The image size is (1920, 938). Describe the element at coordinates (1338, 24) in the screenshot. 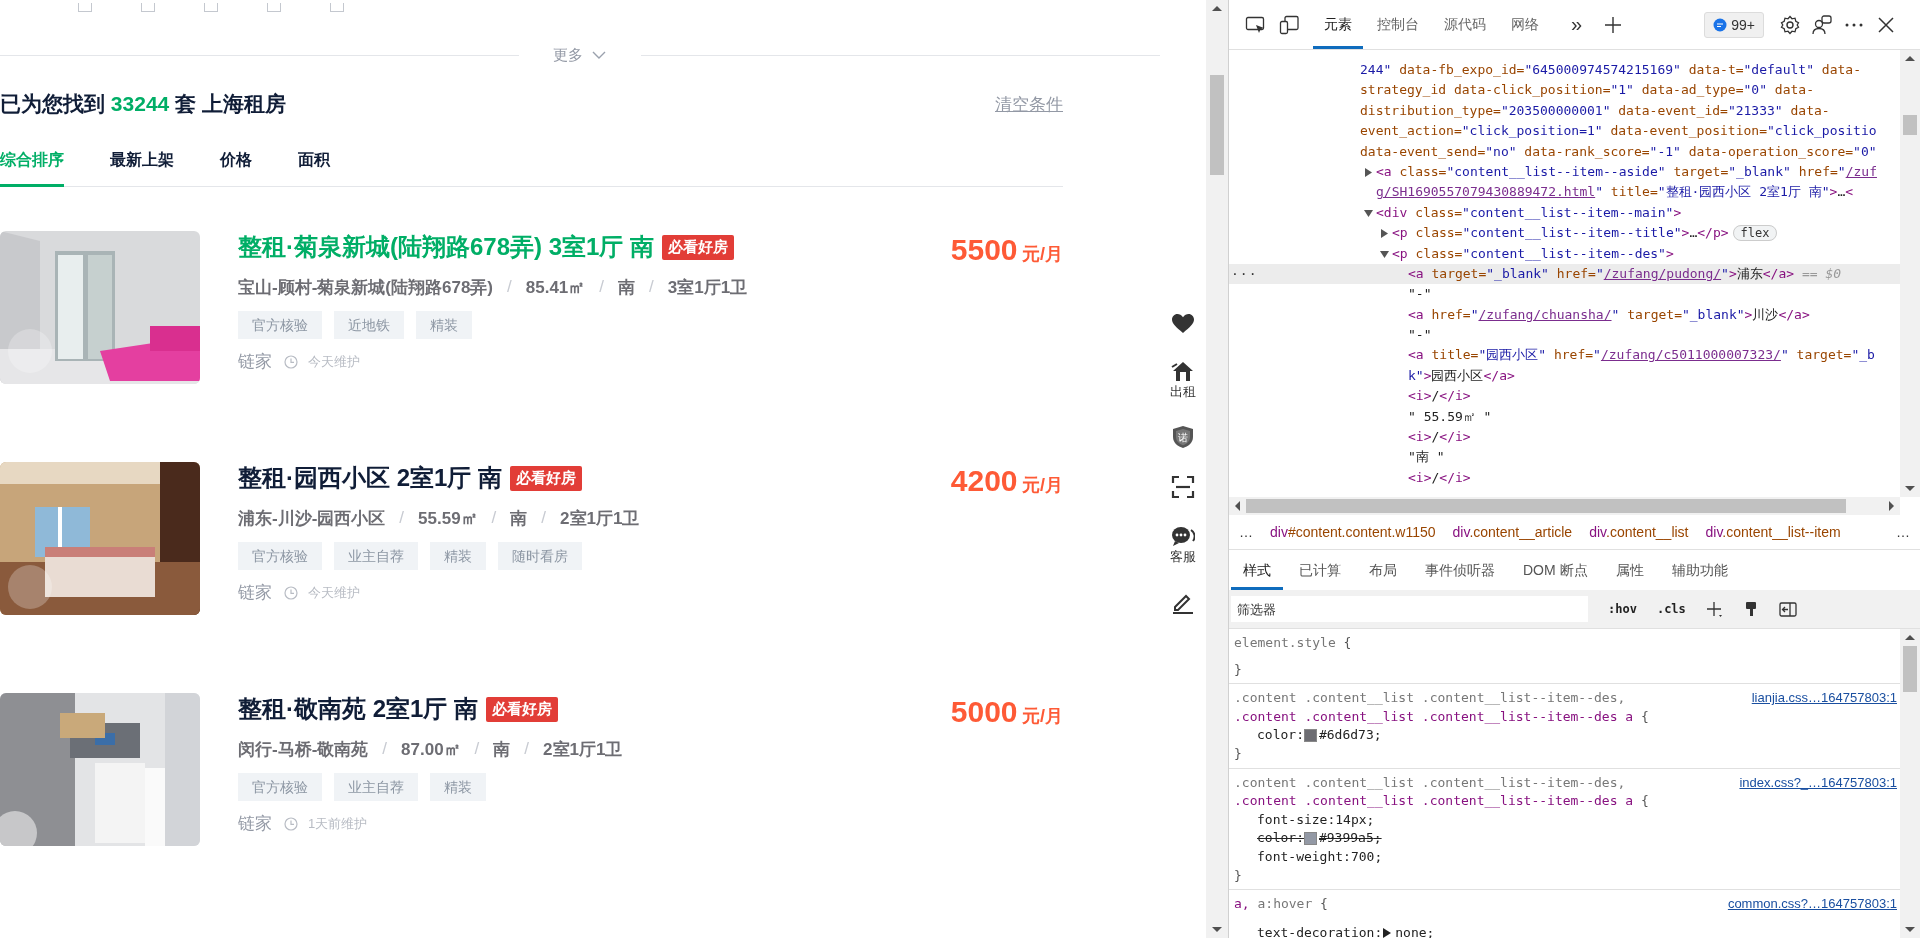

I see `devtools-tab: 元素` at that location.